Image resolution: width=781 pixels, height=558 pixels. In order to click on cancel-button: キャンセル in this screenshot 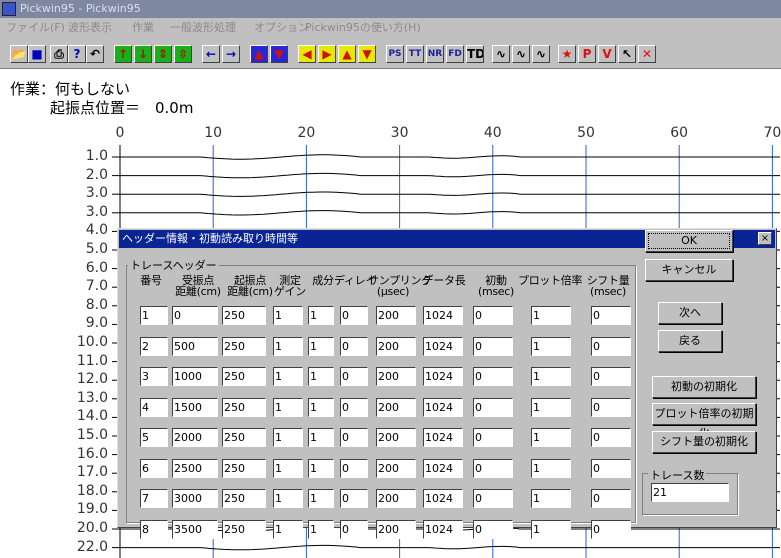, I will do `click(689, 270)`.